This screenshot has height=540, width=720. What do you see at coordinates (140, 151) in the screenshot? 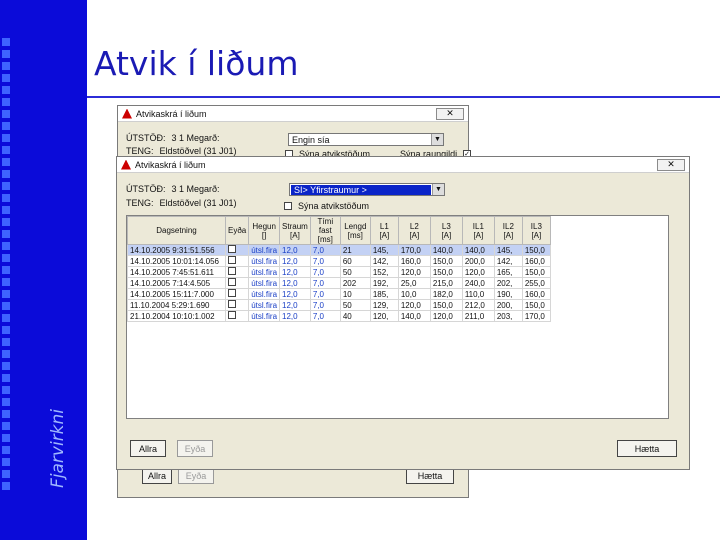
I see `tenging-label: TENG:` at bounding box center [140, 151].